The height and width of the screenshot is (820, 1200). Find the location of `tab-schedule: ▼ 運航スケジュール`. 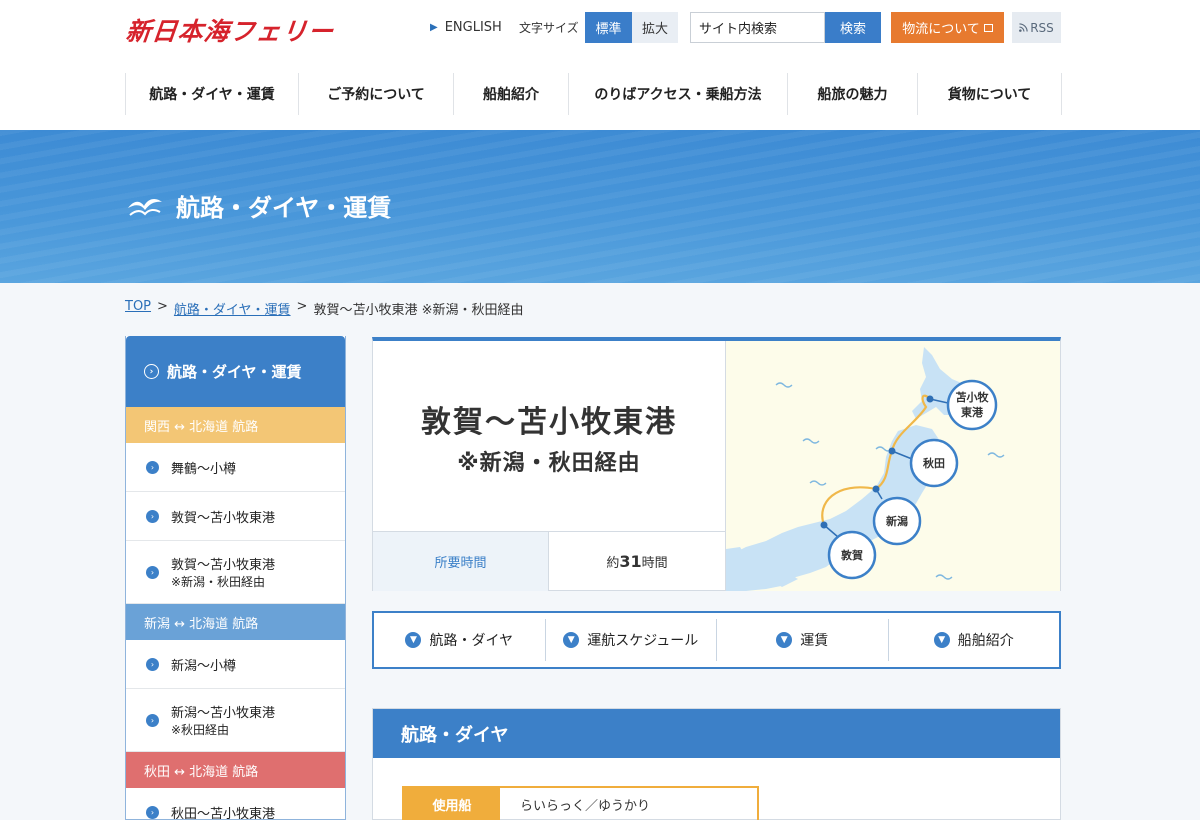

tab-schedule: ▼ 運航スケジュール is located at coordinates (631, 640).